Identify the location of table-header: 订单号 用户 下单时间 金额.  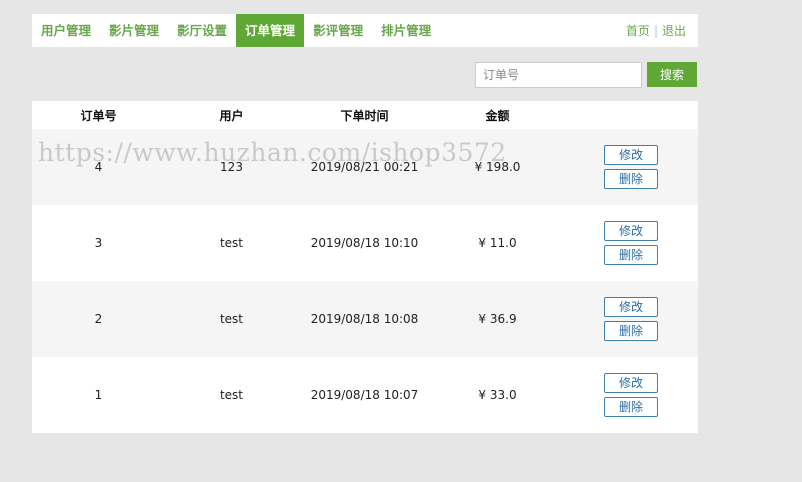
(365, 115).